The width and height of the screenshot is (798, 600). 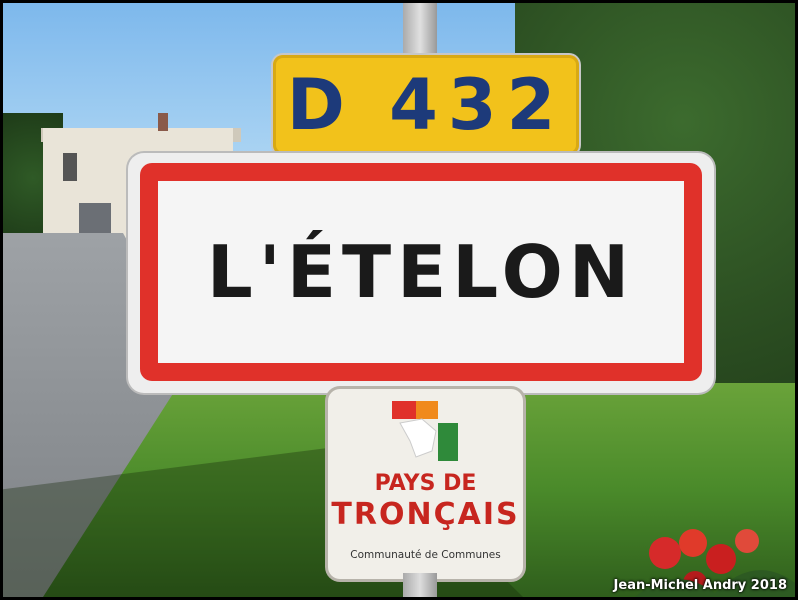 I want to click on sign-pole-top, so click(x=420, y=28).